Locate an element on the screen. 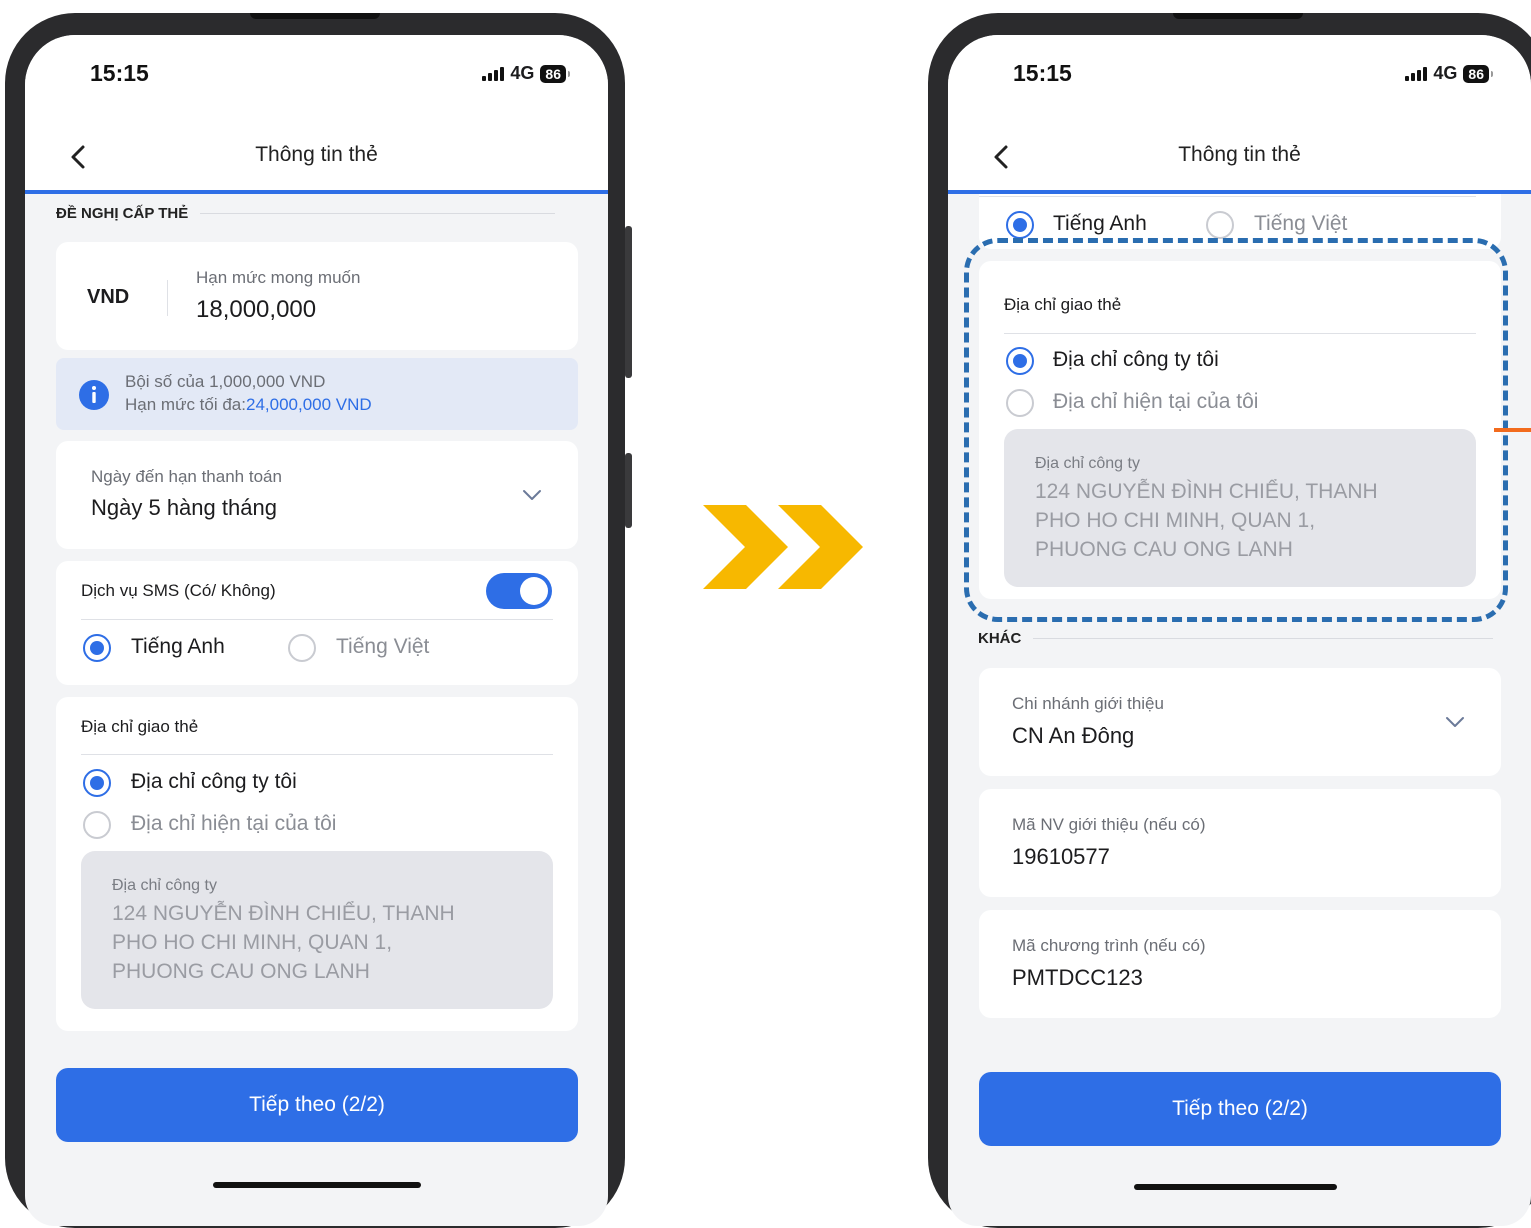 The height and width of the screenshot is (1228, 1531). program-code-field: Mã chương trình (nếu có) PMTDCC123 is located at coordinates (1240, 964).